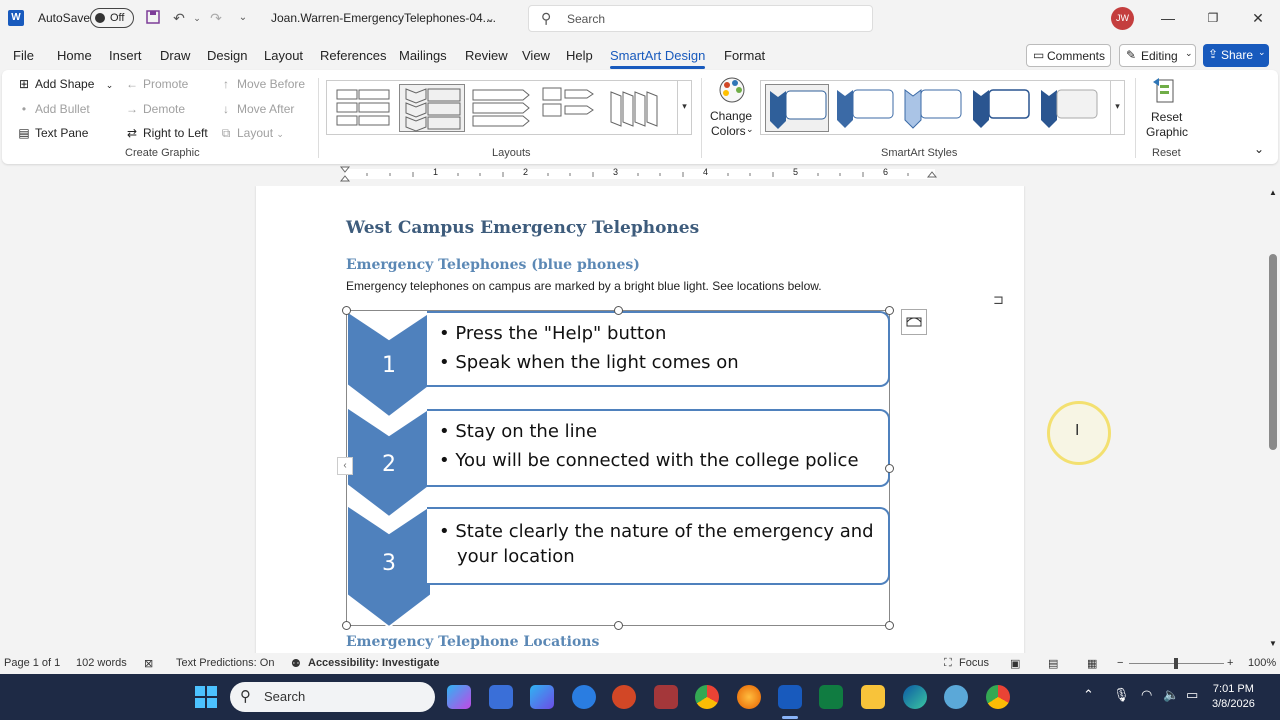  I want to click on excel-icon, so click(831, 697).